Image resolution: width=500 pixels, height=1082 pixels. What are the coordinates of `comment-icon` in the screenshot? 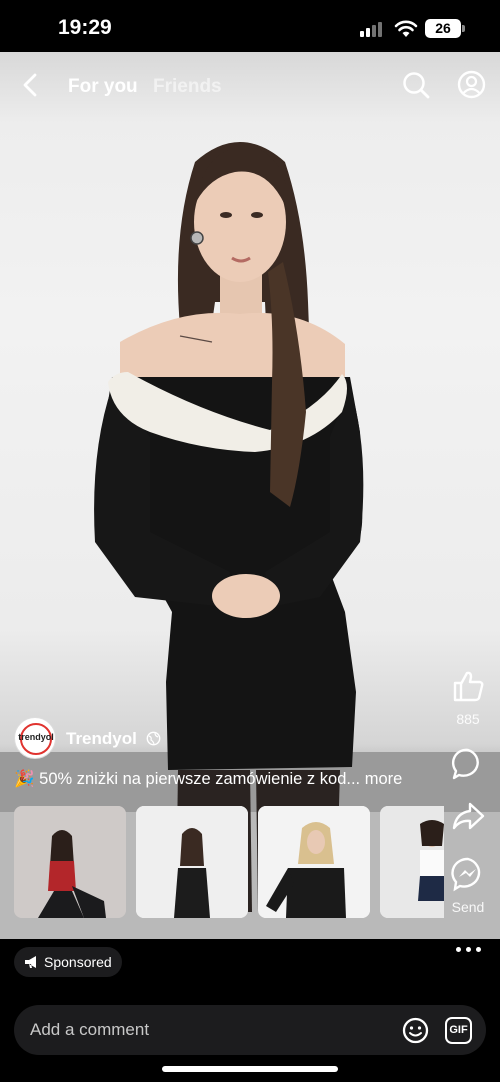 It's located at (468, 764).